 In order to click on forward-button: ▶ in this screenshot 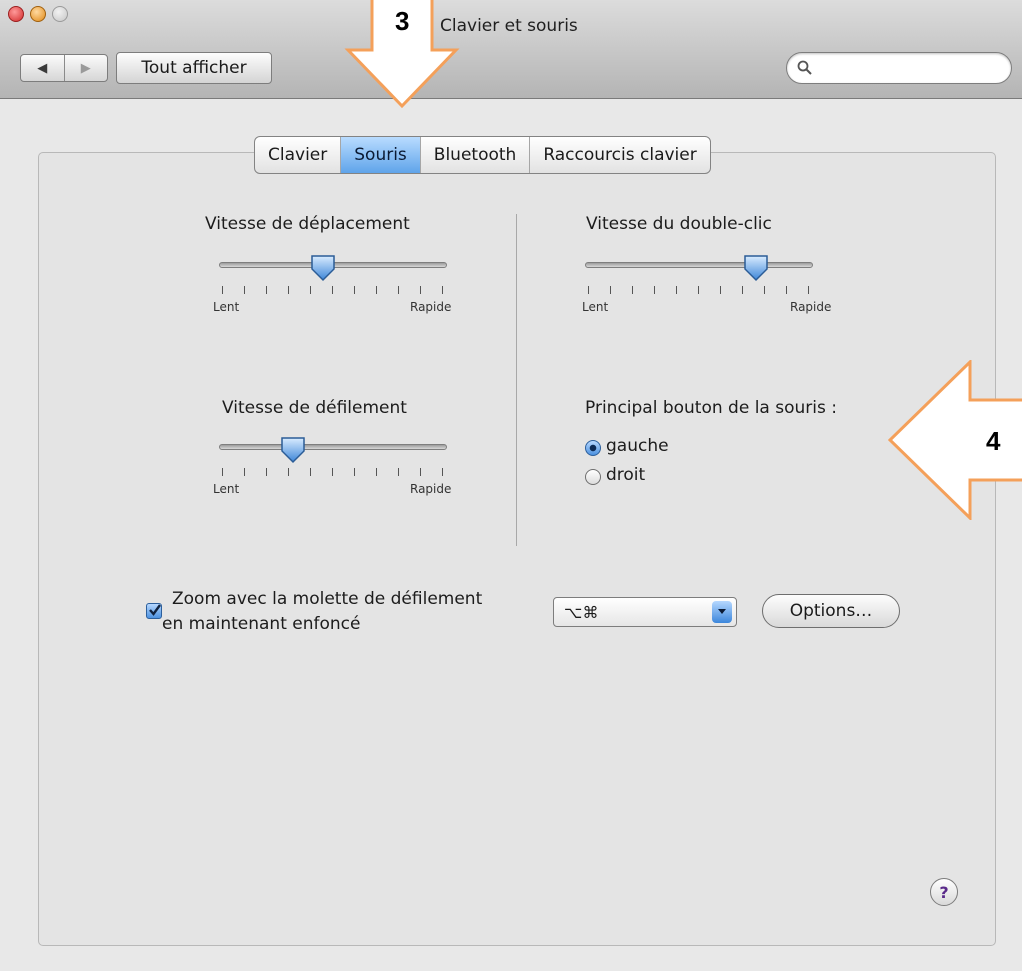, I will do `click(85, 68)`.